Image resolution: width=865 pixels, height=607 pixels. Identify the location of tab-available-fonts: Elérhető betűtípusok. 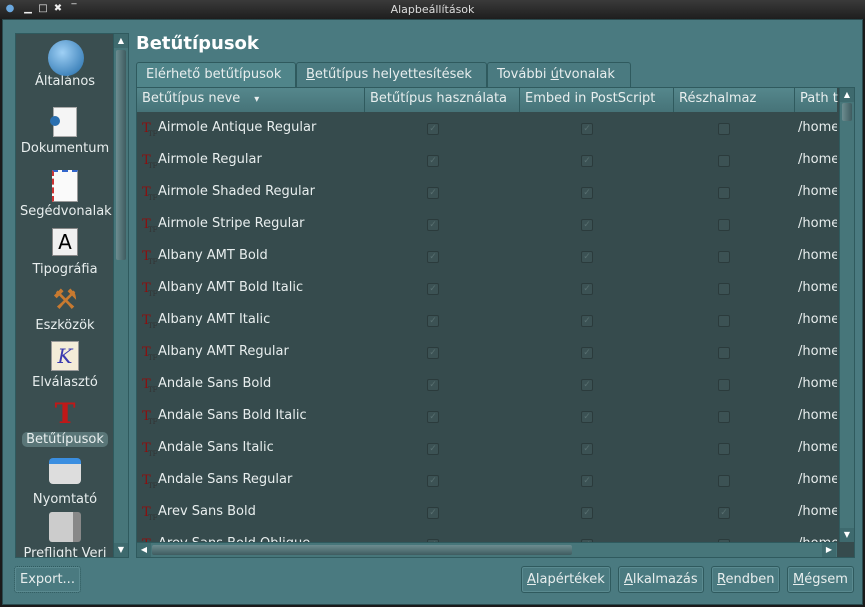
(216, 75).